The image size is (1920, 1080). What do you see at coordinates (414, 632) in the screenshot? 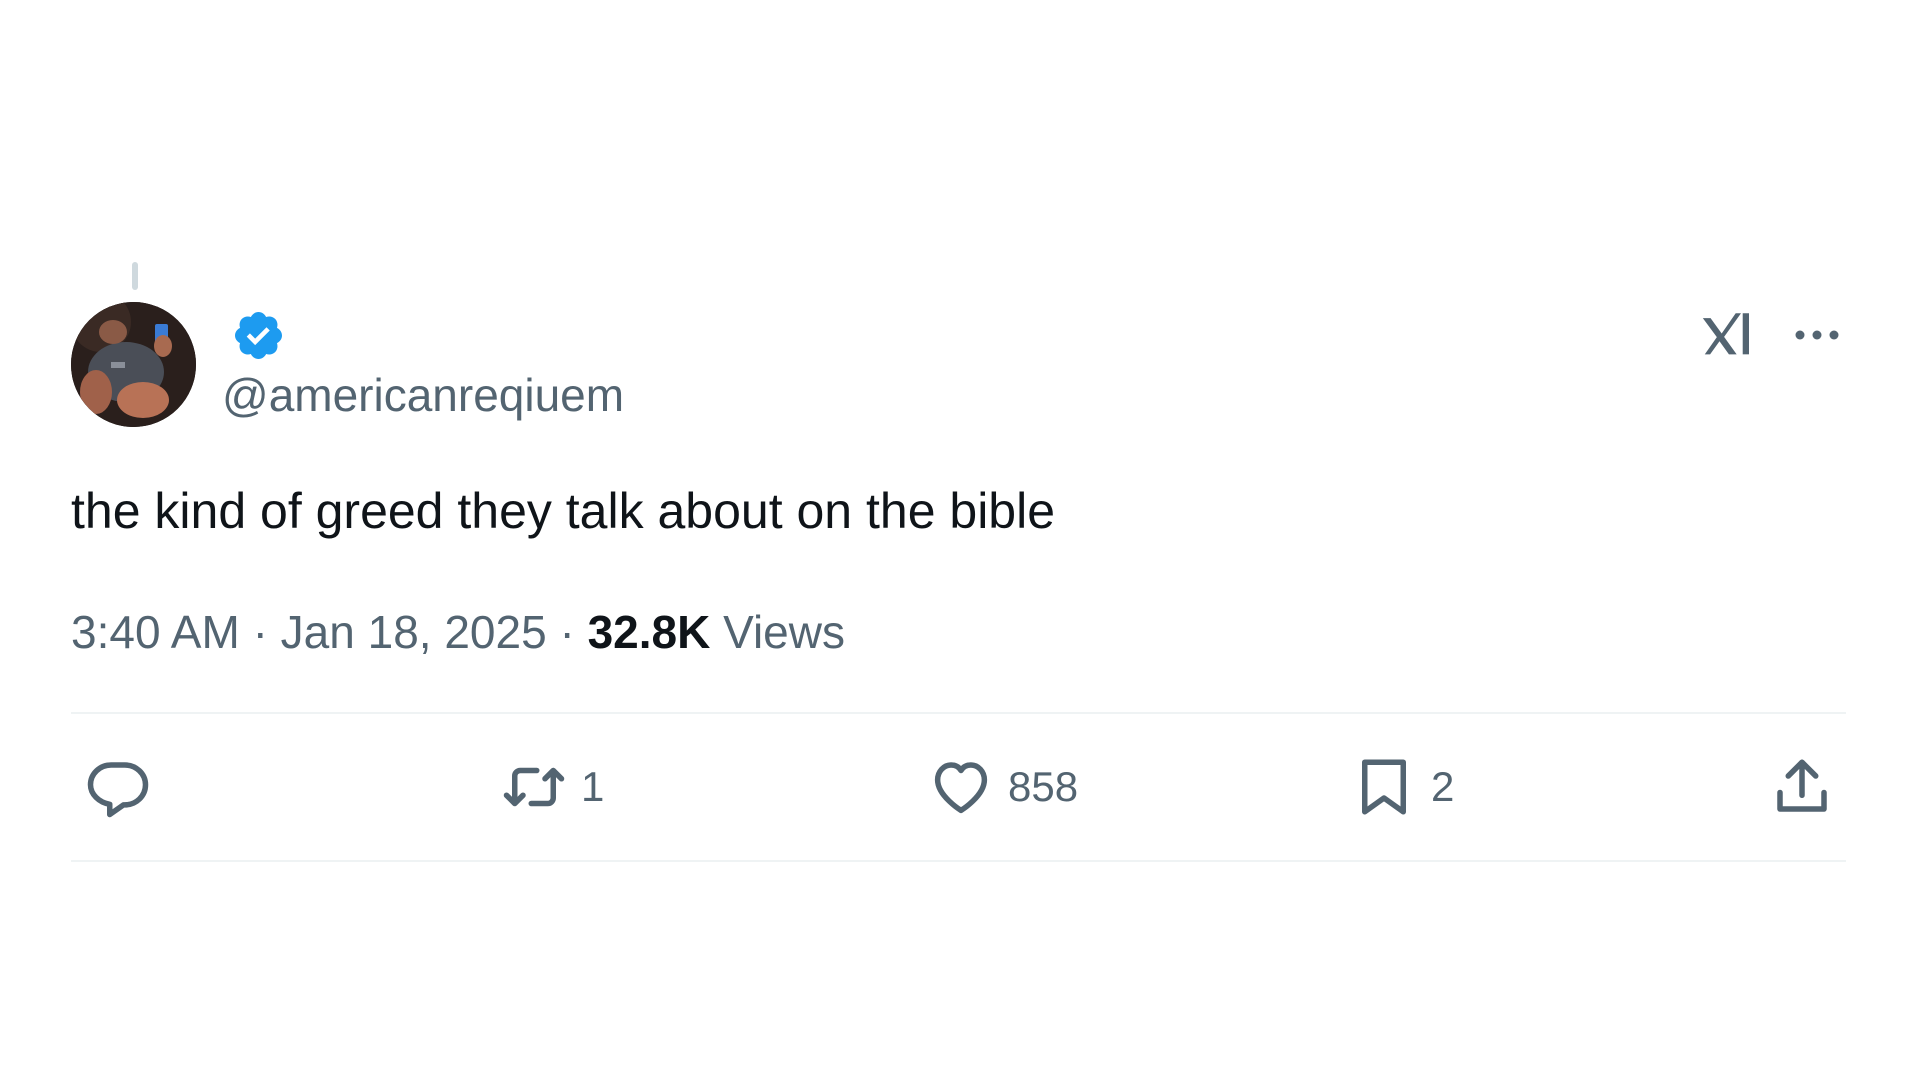
I see `tweet-date: Jan 18, 2025` at bounding box center [414, 632].